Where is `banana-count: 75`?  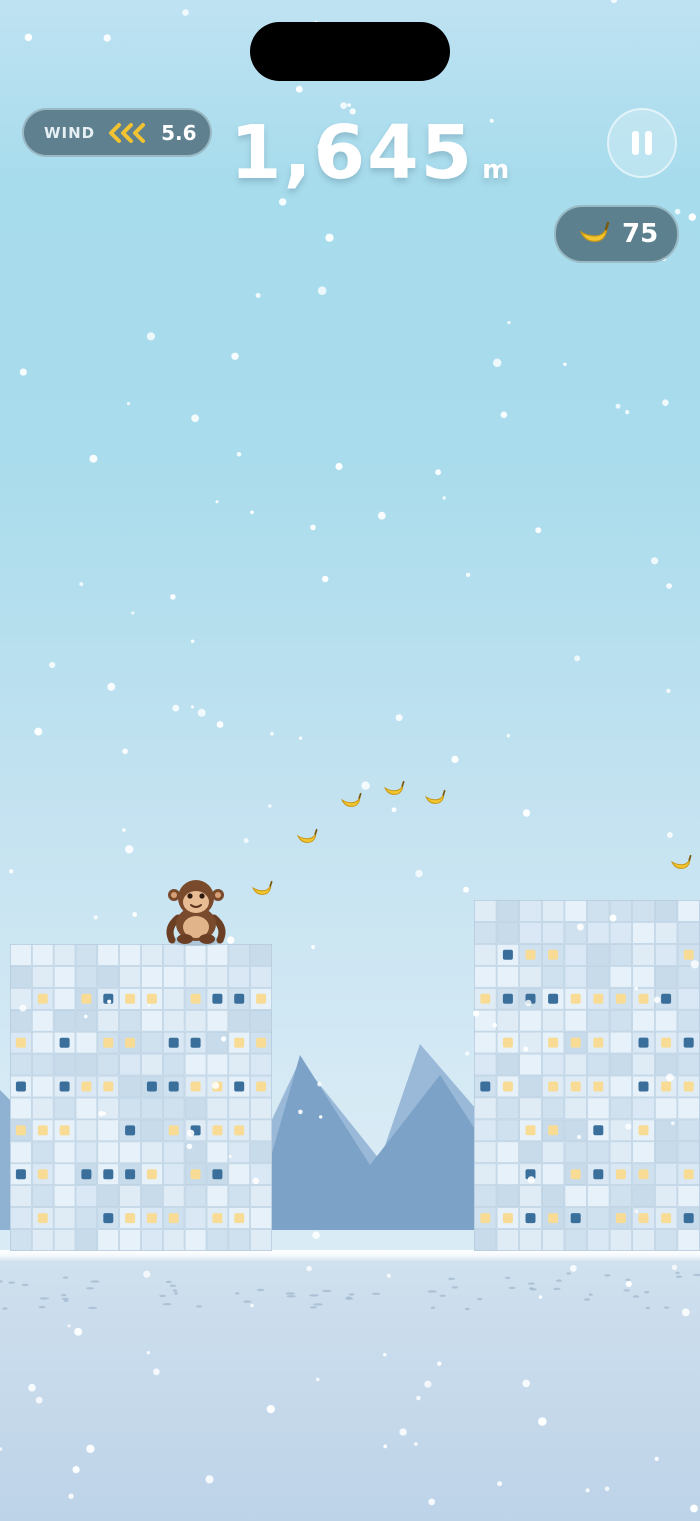
banana-count: 75 is located at coordinates (640, 234).